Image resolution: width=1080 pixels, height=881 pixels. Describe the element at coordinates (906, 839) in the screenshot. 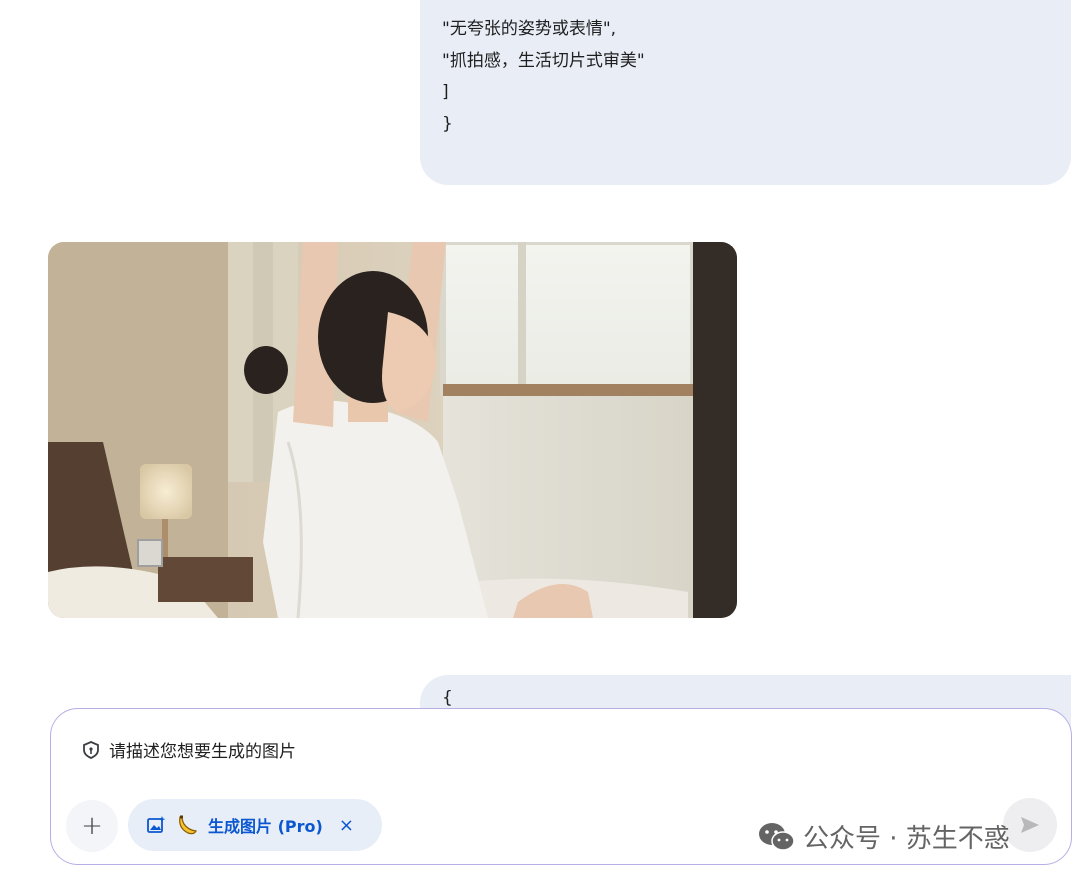

I see `watermark-text: 公众号 · 苏生不惑` at that location.